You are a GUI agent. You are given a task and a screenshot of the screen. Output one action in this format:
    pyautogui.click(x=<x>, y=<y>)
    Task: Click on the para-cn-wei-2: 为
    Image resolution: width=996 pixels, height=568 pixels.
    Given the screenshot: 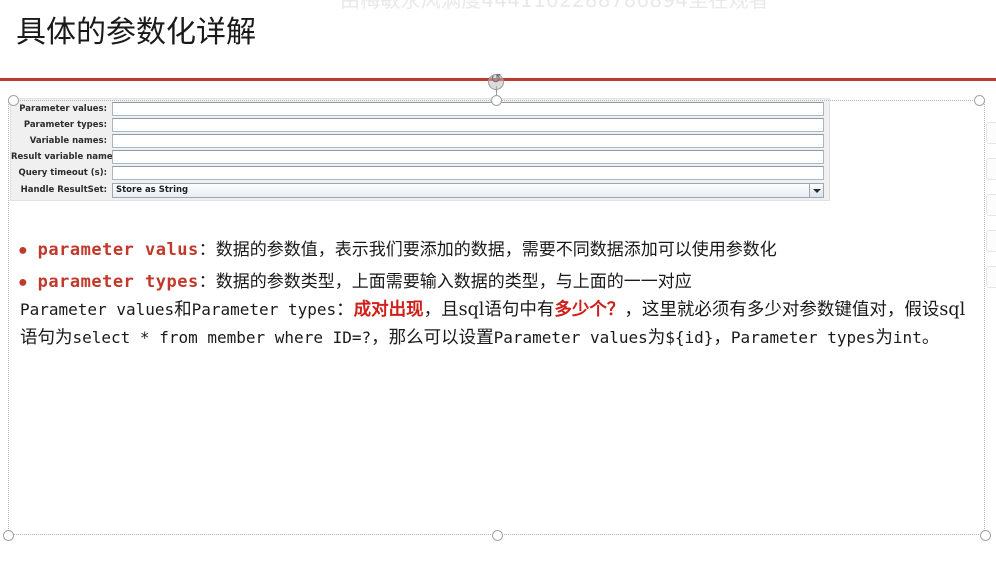 What is the action you would take?
    pyautogui.click(x=884, y=338)
    